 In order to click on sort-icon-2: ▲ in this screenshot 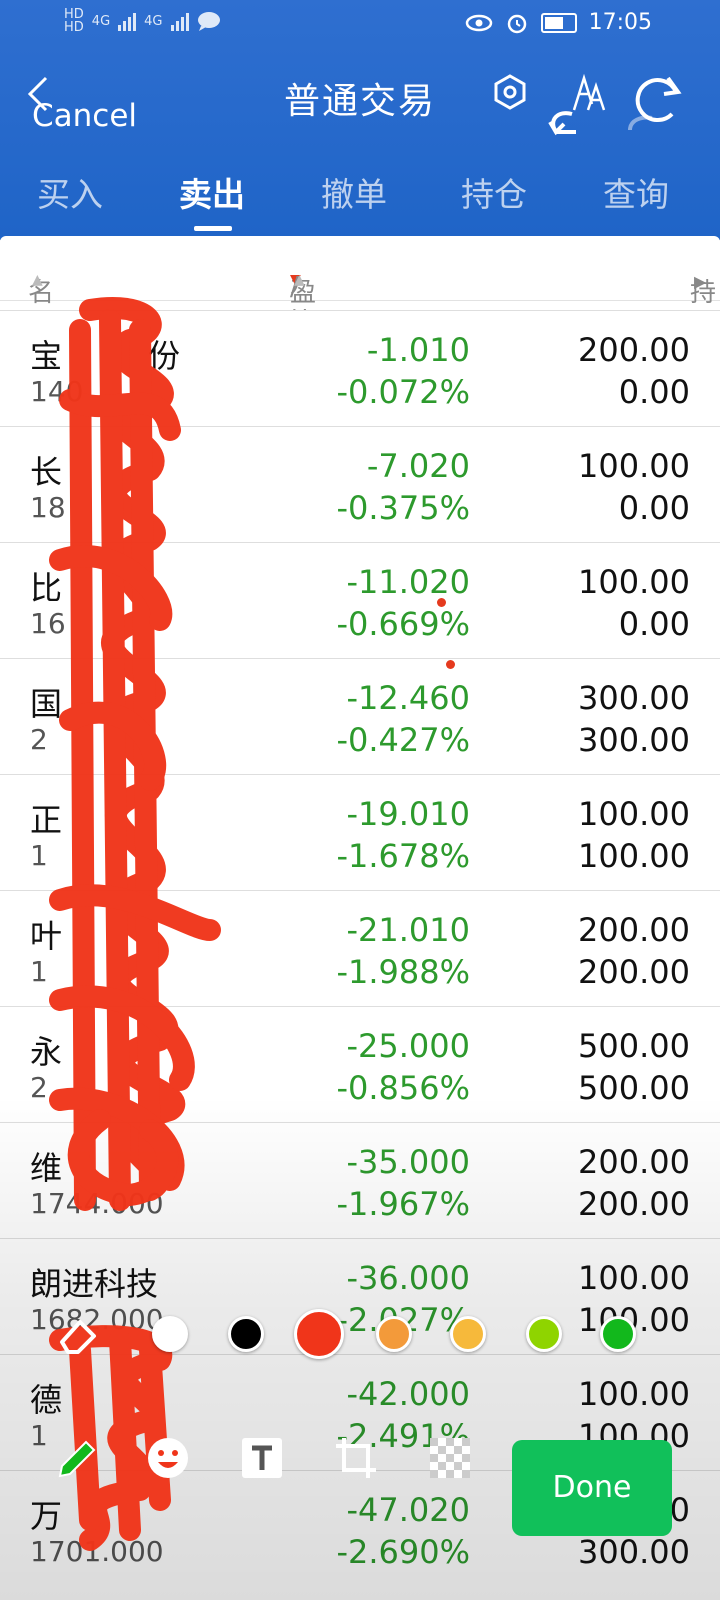, I will do `click(299, 280)`.